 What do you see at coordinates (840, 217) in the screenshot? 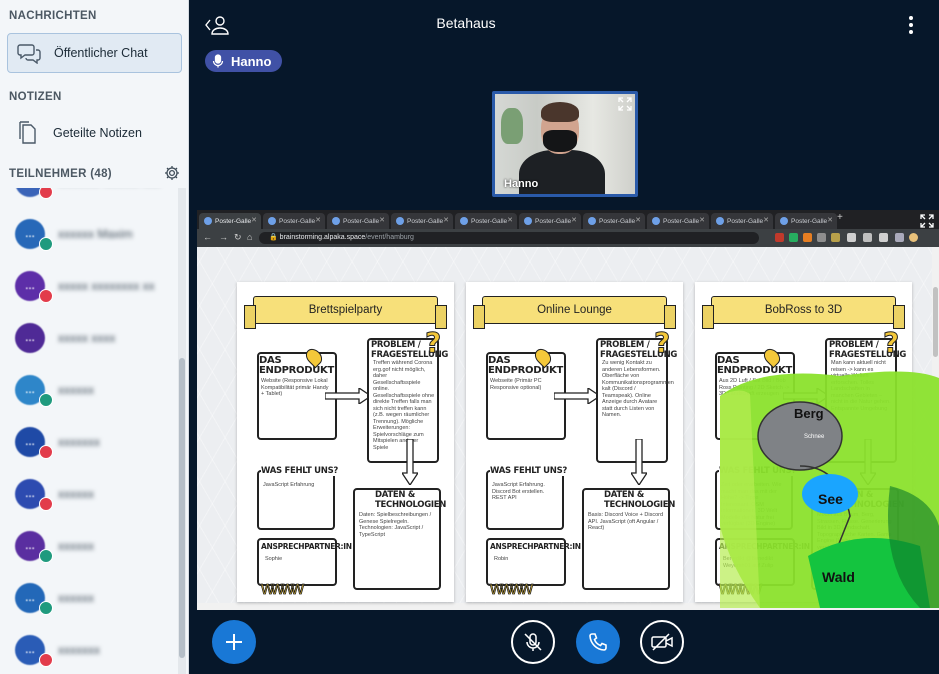
I see `new-tab-icon: +` at bounding box center [840, 217].